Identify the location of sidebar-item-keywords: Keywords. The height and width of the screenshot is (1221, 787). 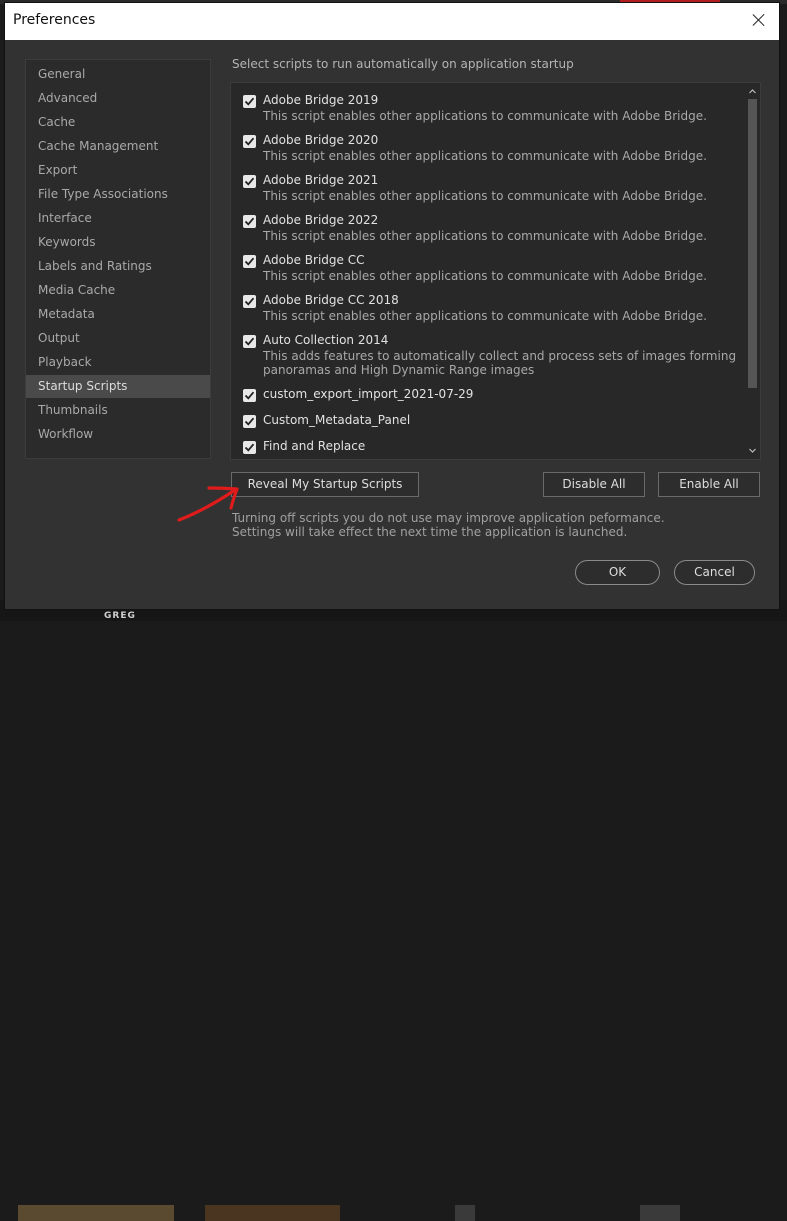
(118, 242).